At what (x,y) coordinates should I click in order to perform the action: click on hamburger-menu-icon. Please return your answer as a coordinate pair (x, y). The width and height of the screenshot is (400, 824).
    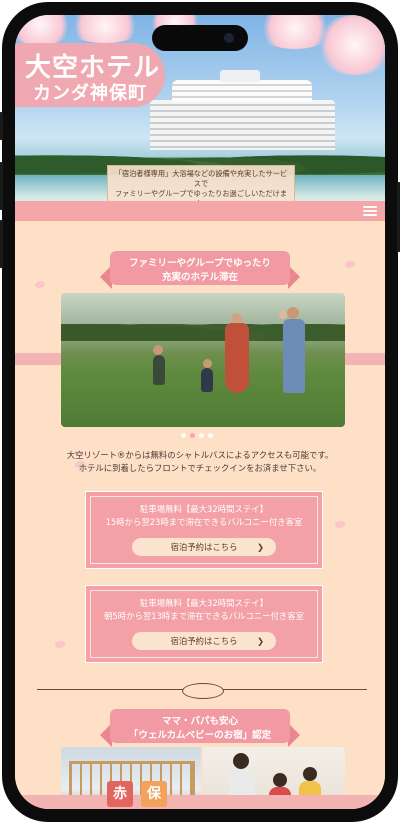
    Looking at the image, I should click on (370, 211).